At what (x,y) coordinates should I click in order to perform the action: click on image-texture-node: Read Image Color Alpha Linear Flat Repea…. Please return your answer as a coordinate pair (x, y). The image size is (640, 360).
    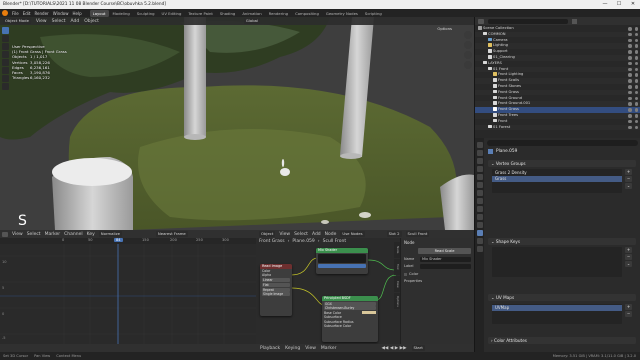
    Looking at the image, I should click on (276, 290).